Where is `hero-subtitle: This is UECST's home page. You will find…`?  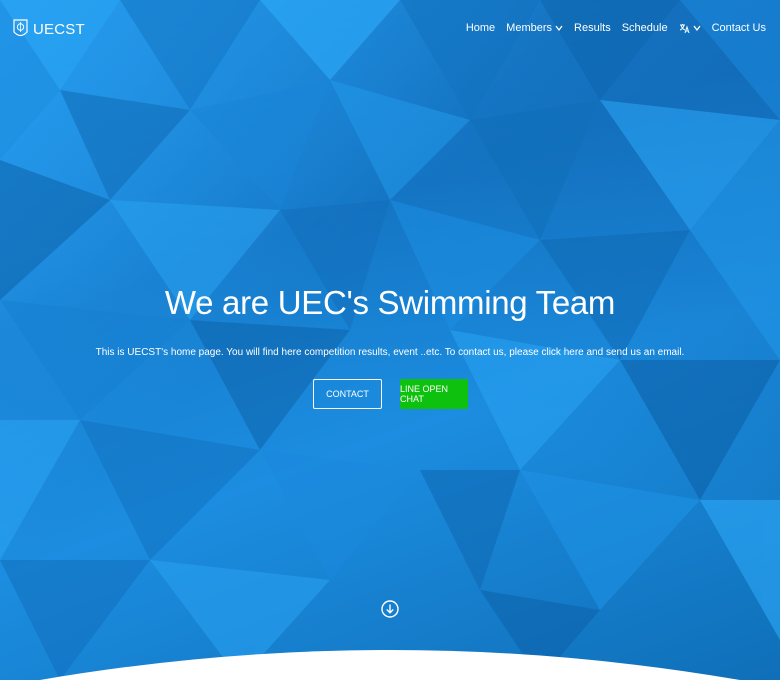 hero-subtitle: This is UECST's home page. You will find… is located at coordinates (390, 352).